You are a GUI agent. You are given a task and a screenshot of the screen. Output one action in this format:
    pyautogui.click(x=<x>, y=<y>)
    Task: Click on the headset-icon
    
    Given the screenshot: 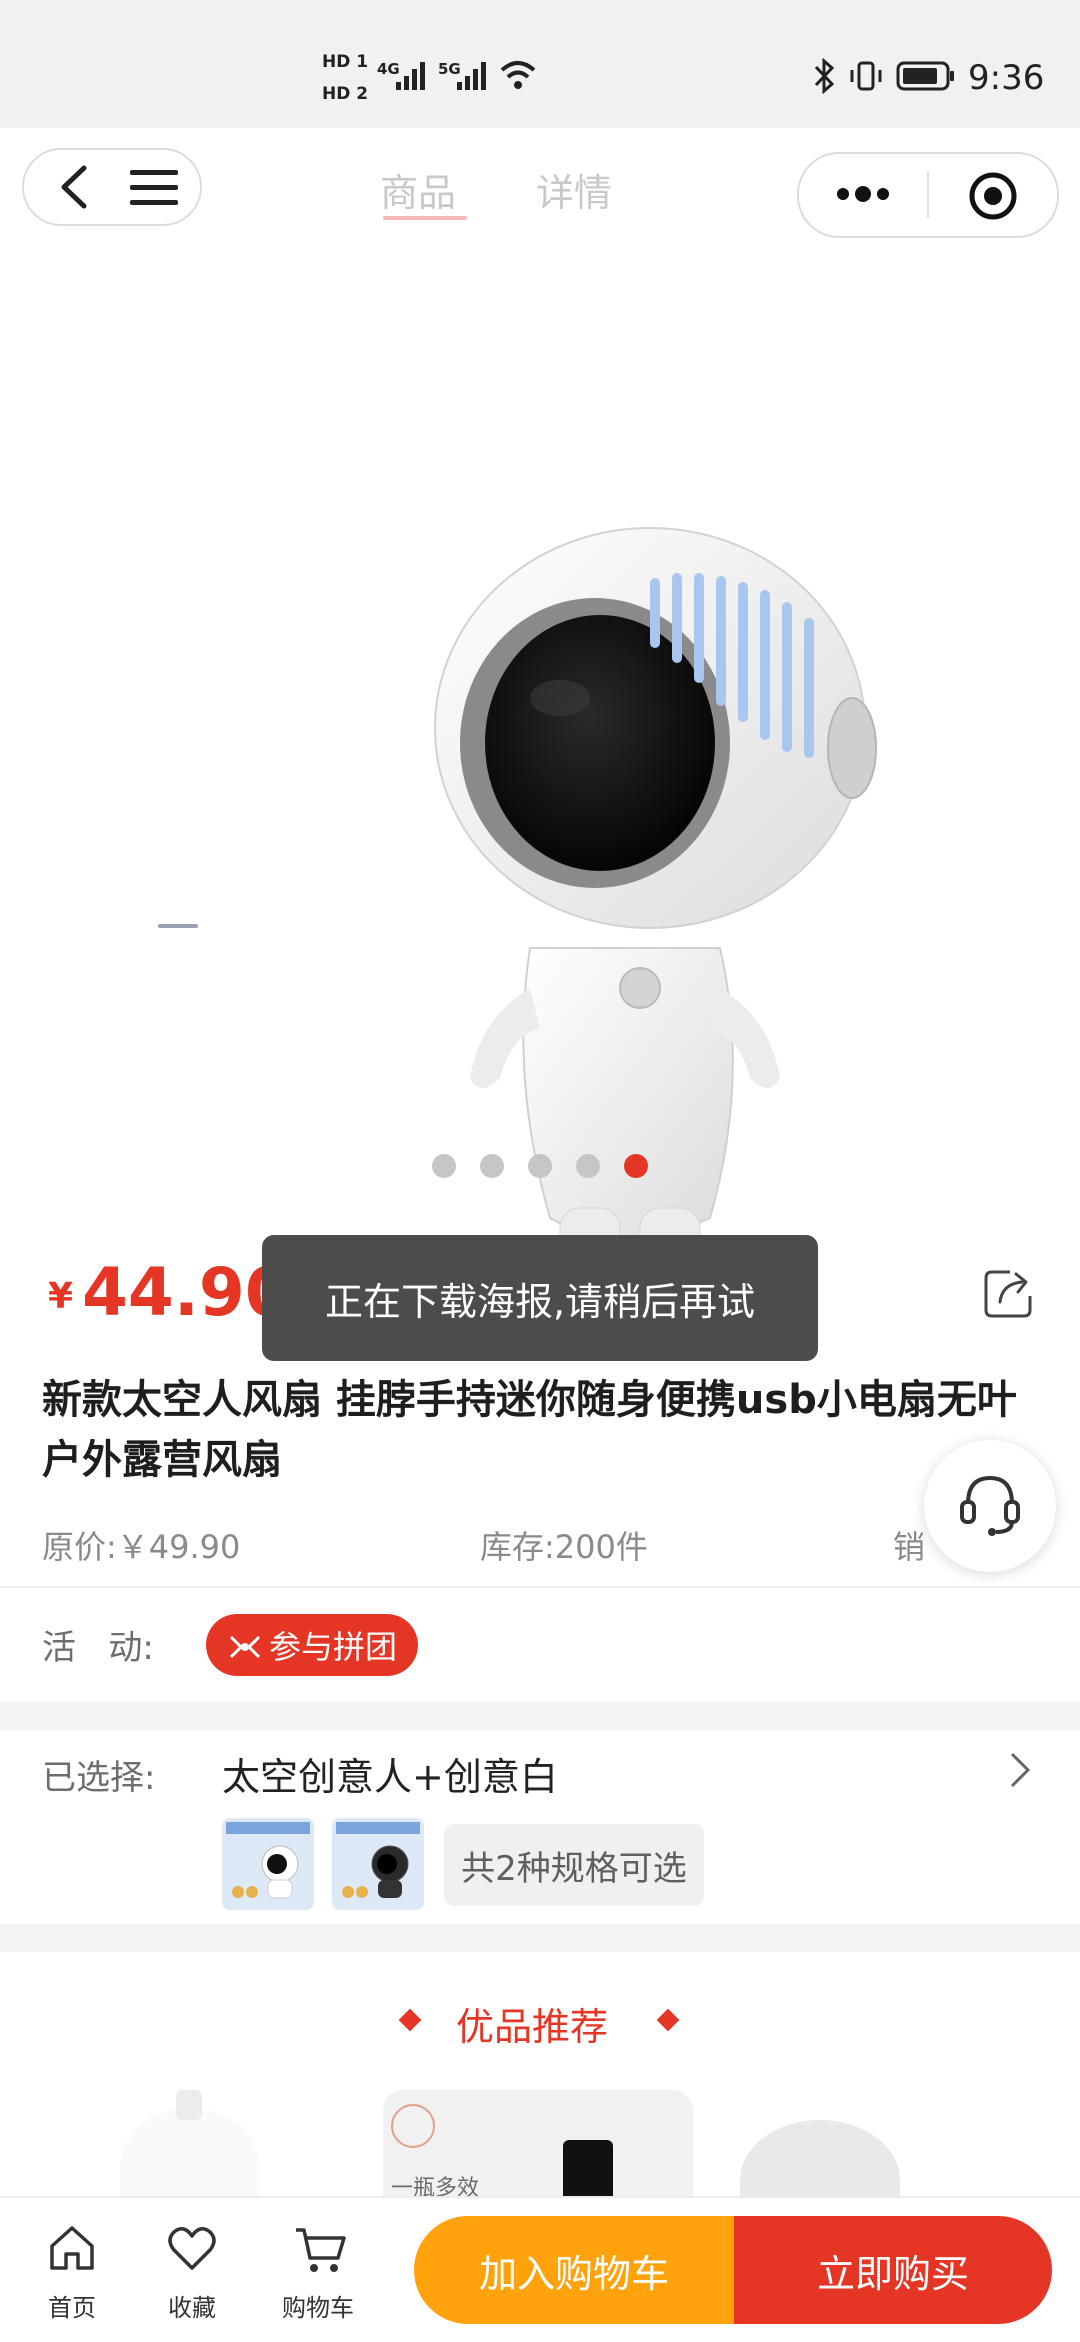 What is the action you would take?
    pyautogui.click(x=990, y=1505)
    